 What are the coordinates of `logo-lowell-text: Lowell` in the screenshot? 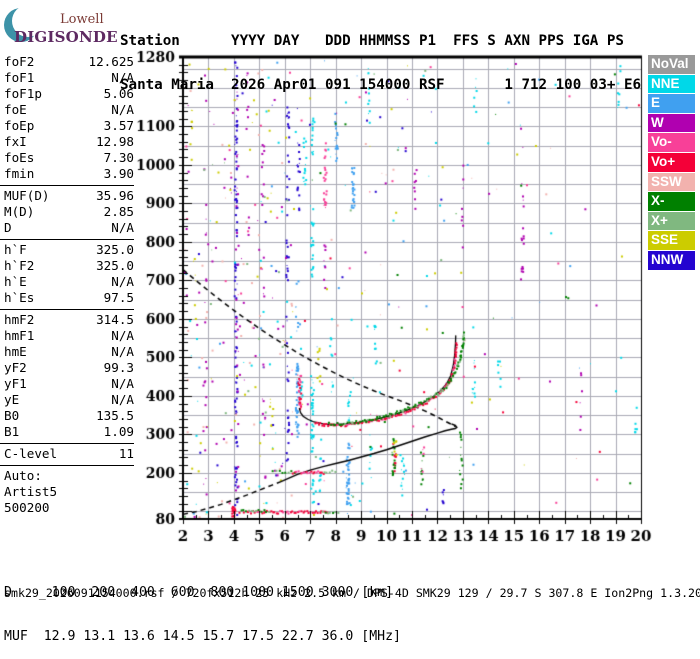 It's located at (82, 19).